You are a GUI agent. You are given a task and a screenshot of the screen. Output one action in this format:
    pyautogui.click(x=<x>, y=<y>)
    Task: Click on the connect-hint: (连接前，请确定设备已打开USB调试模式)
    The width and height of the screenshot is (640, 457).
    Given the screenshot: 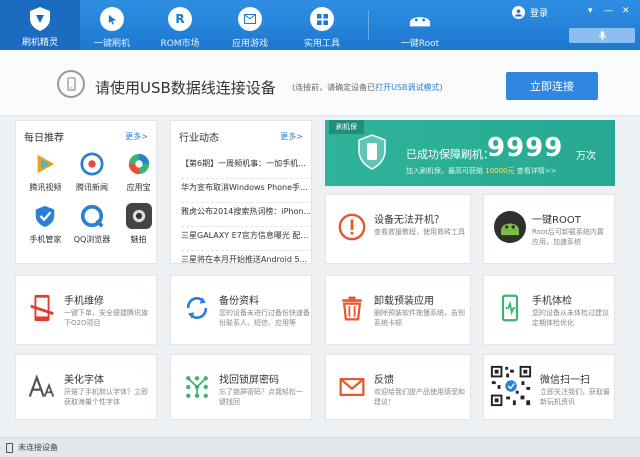 What is the action you would take?
    pyautogui.click(x=367, y=87)
    